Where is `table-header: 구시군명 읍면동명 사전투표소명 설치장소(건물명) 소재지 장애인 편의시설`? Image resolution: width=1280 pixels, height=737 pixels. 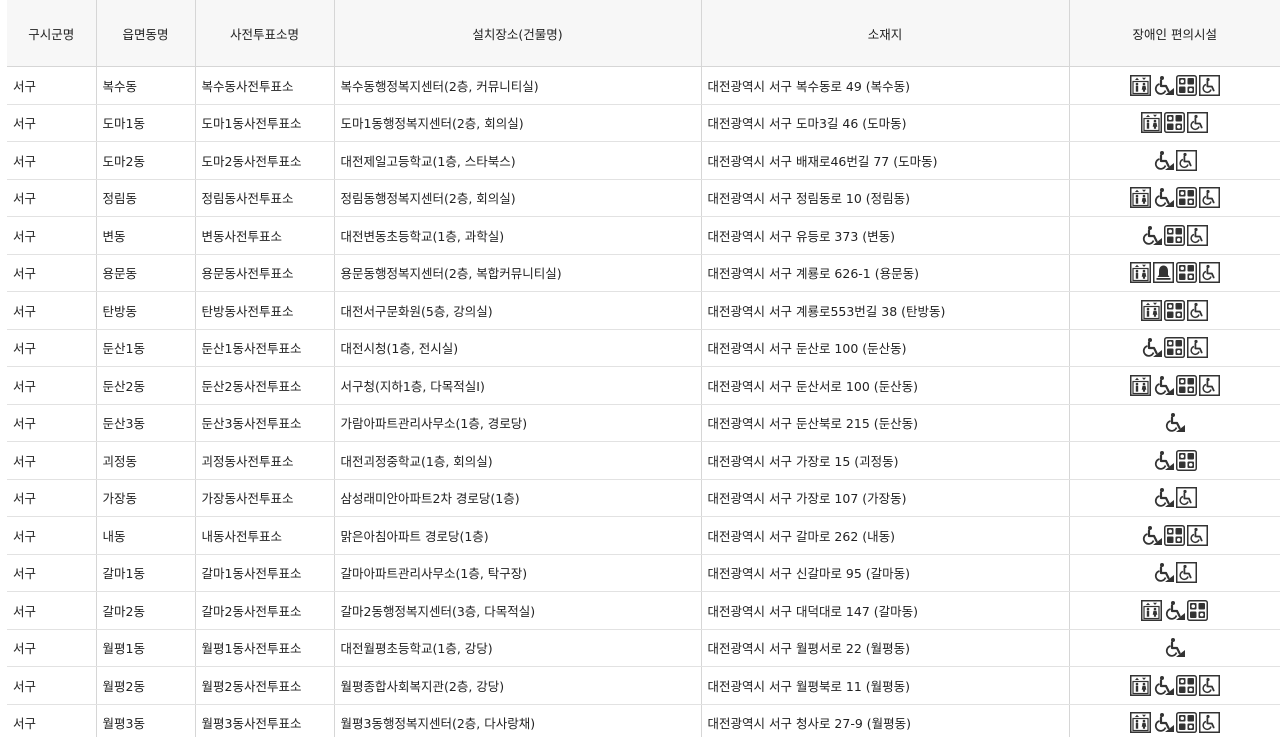
table-header: 구시군명 읍면동명 사전투표소명 설치장소(건물명) 소재지 장애인 편의시설 is located at coordinates (643, 33).